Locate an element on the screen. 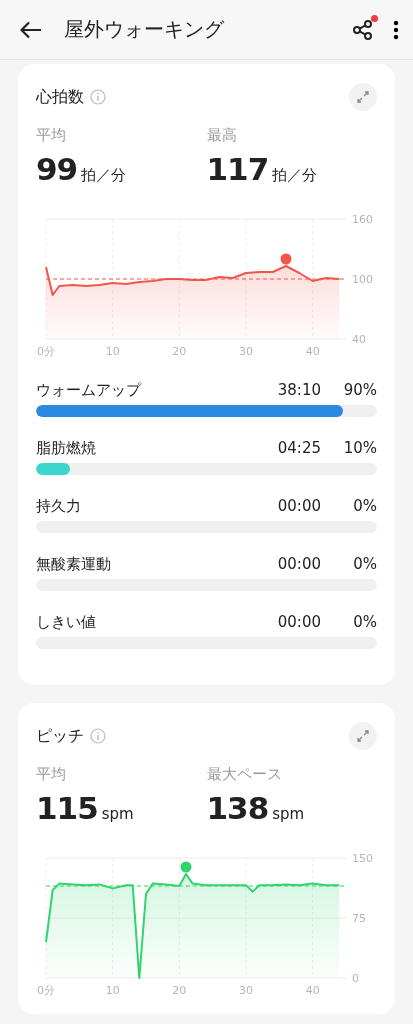 The height and width of the screenshot is (1024, 413). zone-percent: 90% is located at coordinates (359, 390).